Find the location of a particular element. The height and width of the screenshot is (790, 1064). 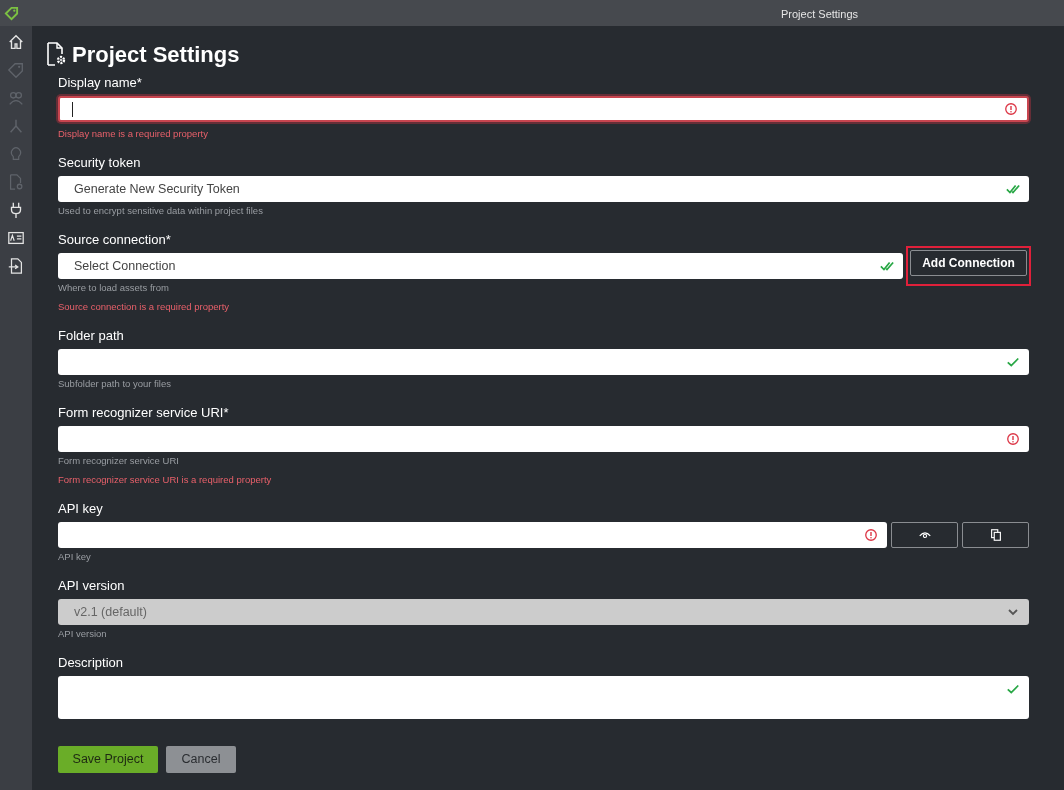

window-title: Project Settings is located at coordinates (820, 14).